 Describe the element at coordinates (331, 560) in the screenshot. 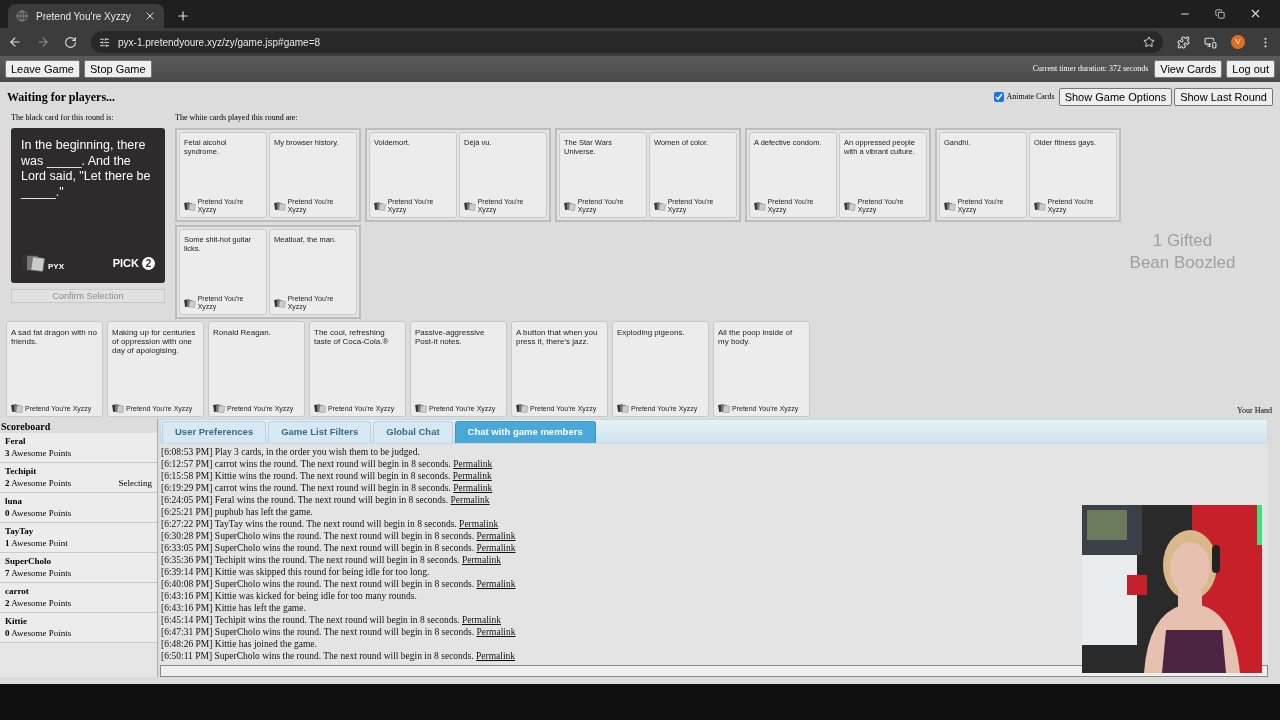

I see `chat-message: [6:35:36 PM] Techipit wins the round. The next round will begin in 8 seconds. Permalink` at that location.